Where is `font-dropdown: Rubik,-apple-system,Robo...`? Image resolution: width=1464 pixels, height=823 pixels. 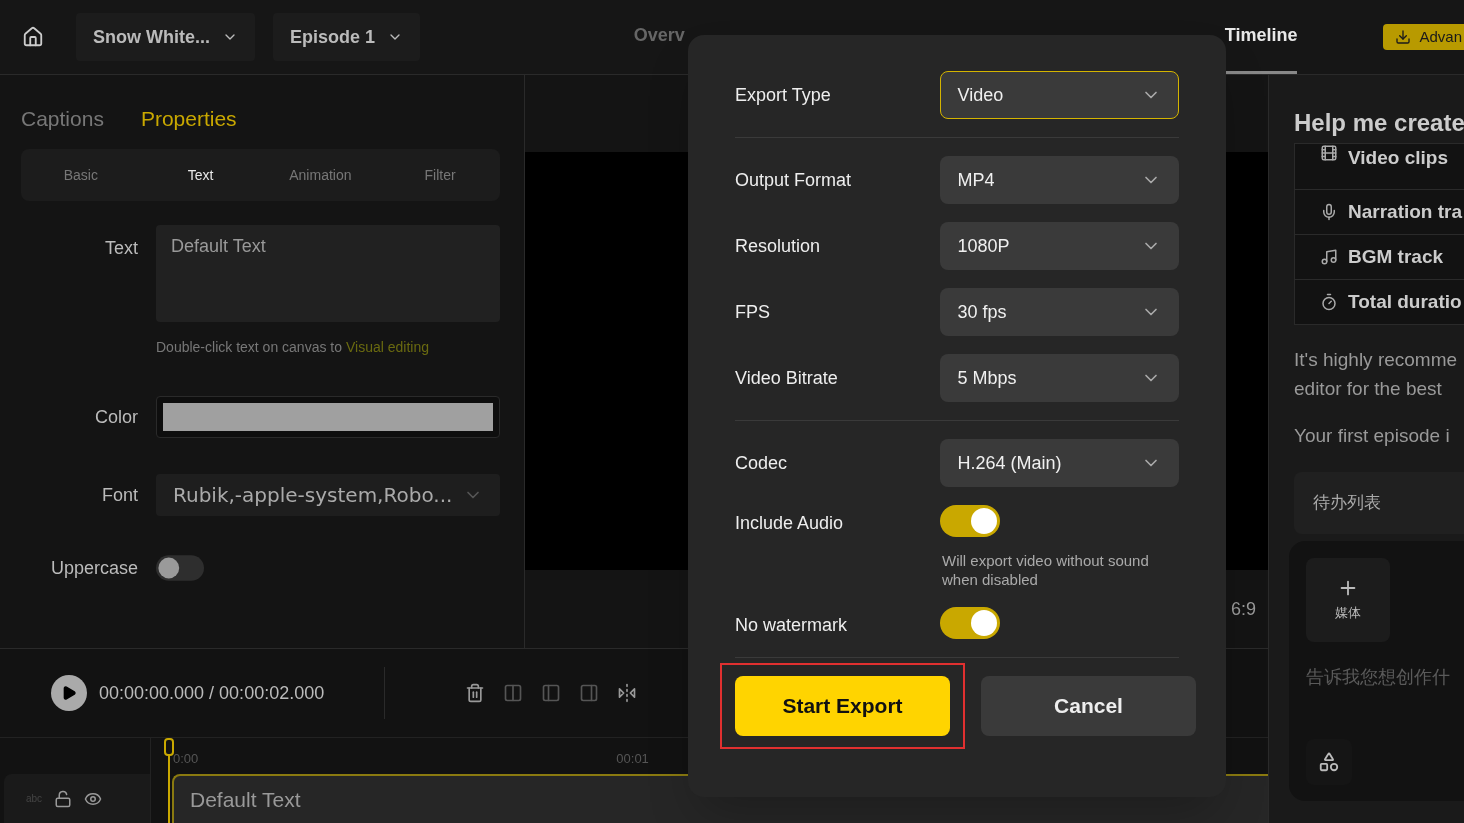
font-dropdown: Rubik,-apple-system,Robo... is located at coordinates (328, 495).